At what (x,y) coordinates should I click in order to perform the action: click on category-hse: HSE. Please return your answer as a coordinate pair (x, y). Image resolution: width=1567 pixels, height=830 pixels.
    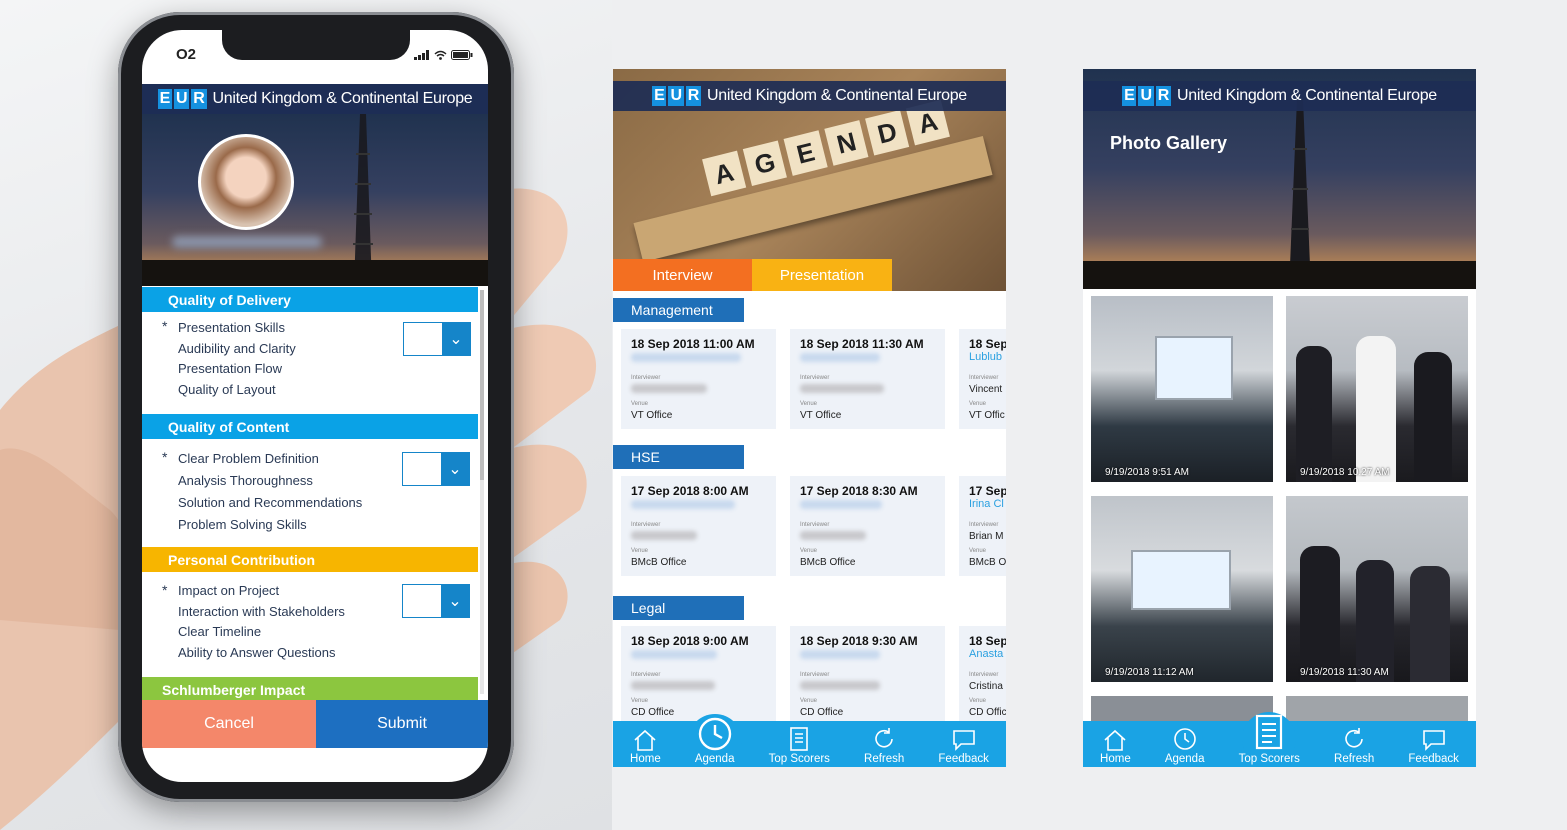
    Looking at the image, I should click on (678, 457).